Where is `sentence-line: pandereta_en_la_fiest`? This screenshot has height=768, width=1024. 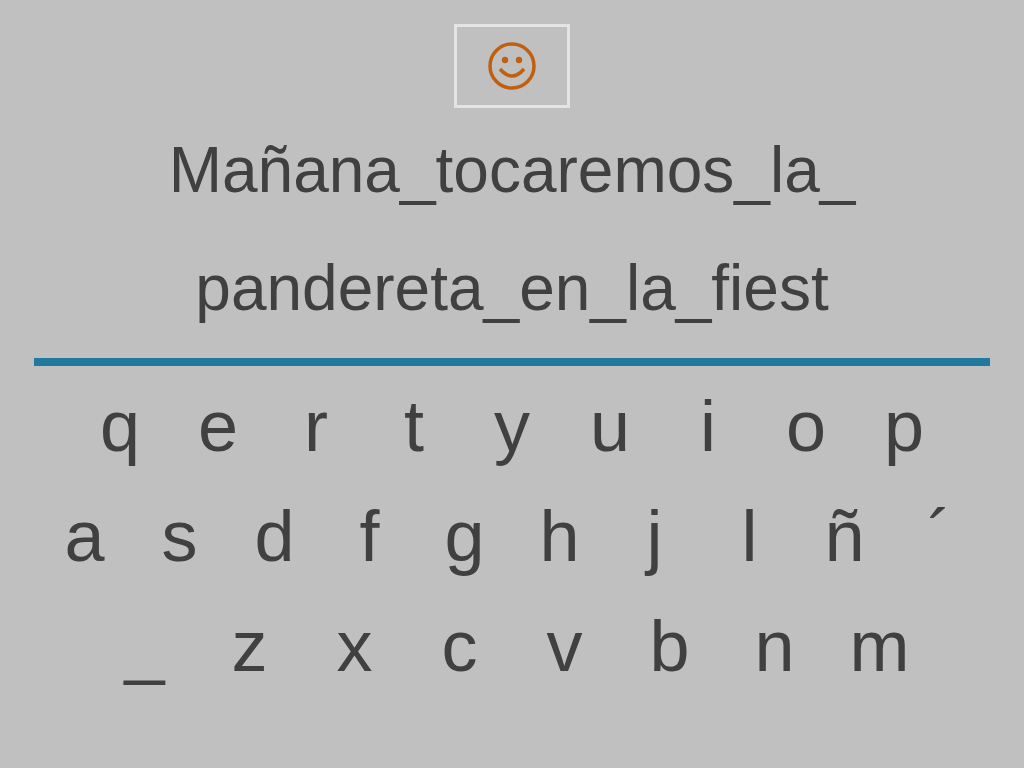
sentence-line: pandereta_en_la_fiest is located at coordinates (512, 288).